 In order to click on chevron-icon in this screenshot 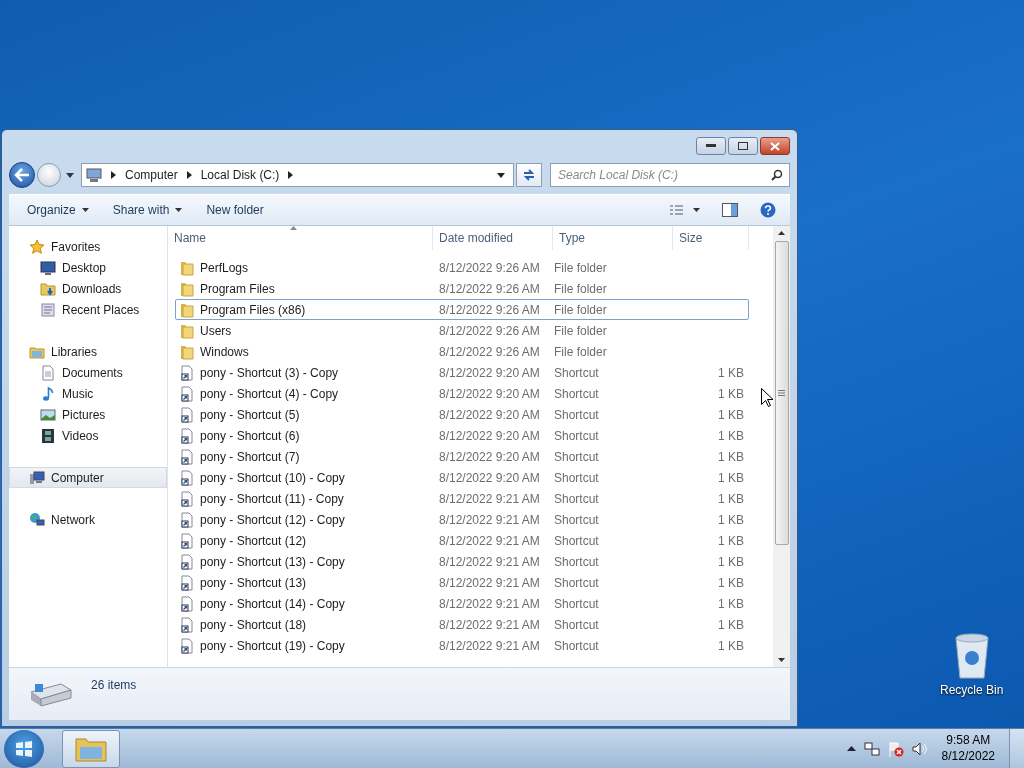, I will do `click(189, 175)`.